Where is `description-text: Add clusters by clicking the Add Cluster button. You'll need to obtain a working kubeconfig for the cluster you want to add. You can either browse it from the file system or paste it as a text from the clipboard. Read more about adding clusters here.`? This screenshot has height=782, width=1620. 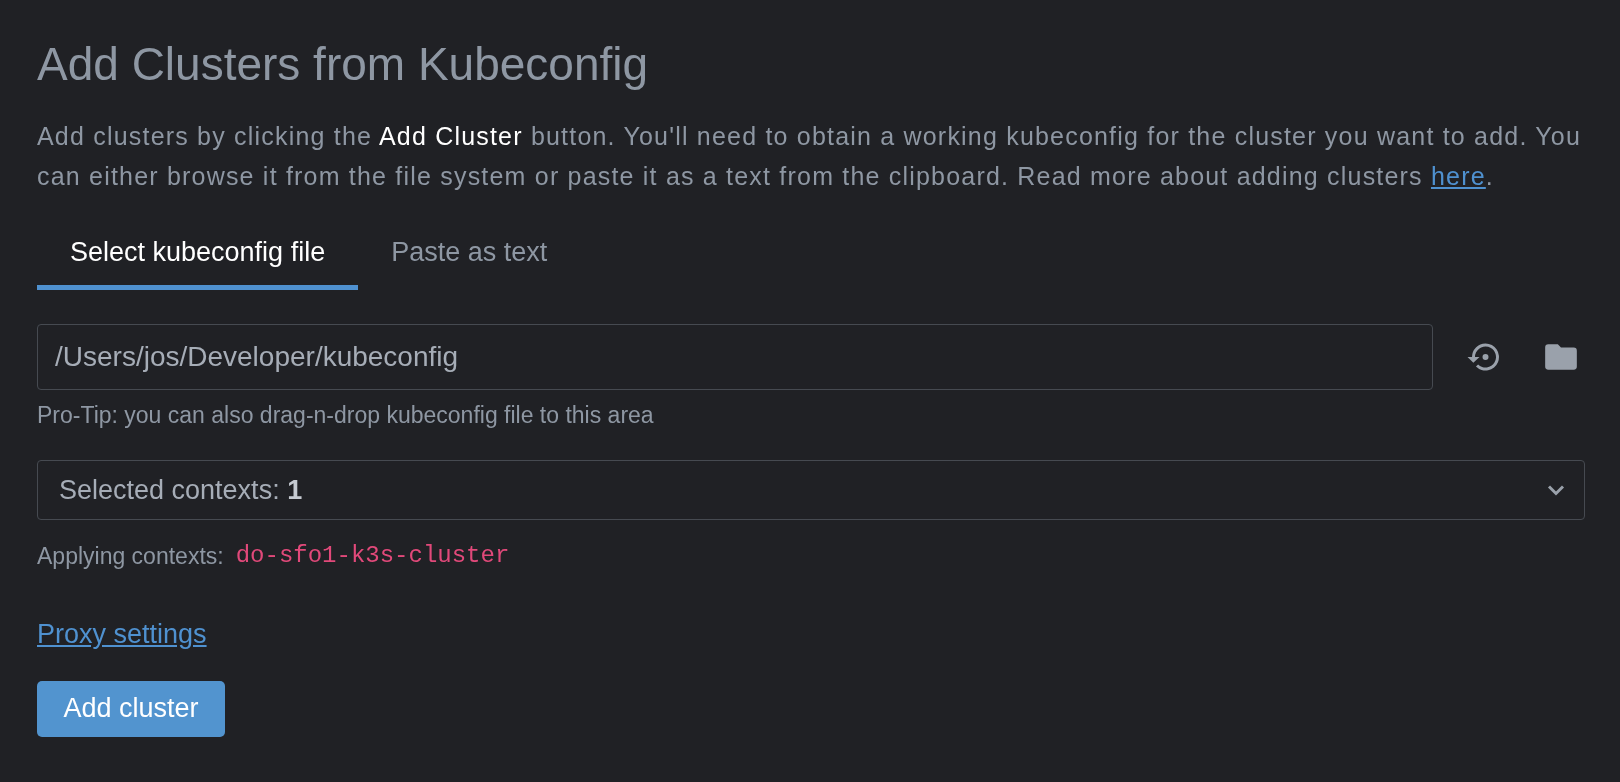 description-text: Add clusters by clicking the Add Cluster button. You'll need to obtain a working kubeconfig for the cluster you want to add. You can either browse it from the file system or paste it as a text from the clipboard. Read more about adding clusters here. is located at coordinates (809, 156).